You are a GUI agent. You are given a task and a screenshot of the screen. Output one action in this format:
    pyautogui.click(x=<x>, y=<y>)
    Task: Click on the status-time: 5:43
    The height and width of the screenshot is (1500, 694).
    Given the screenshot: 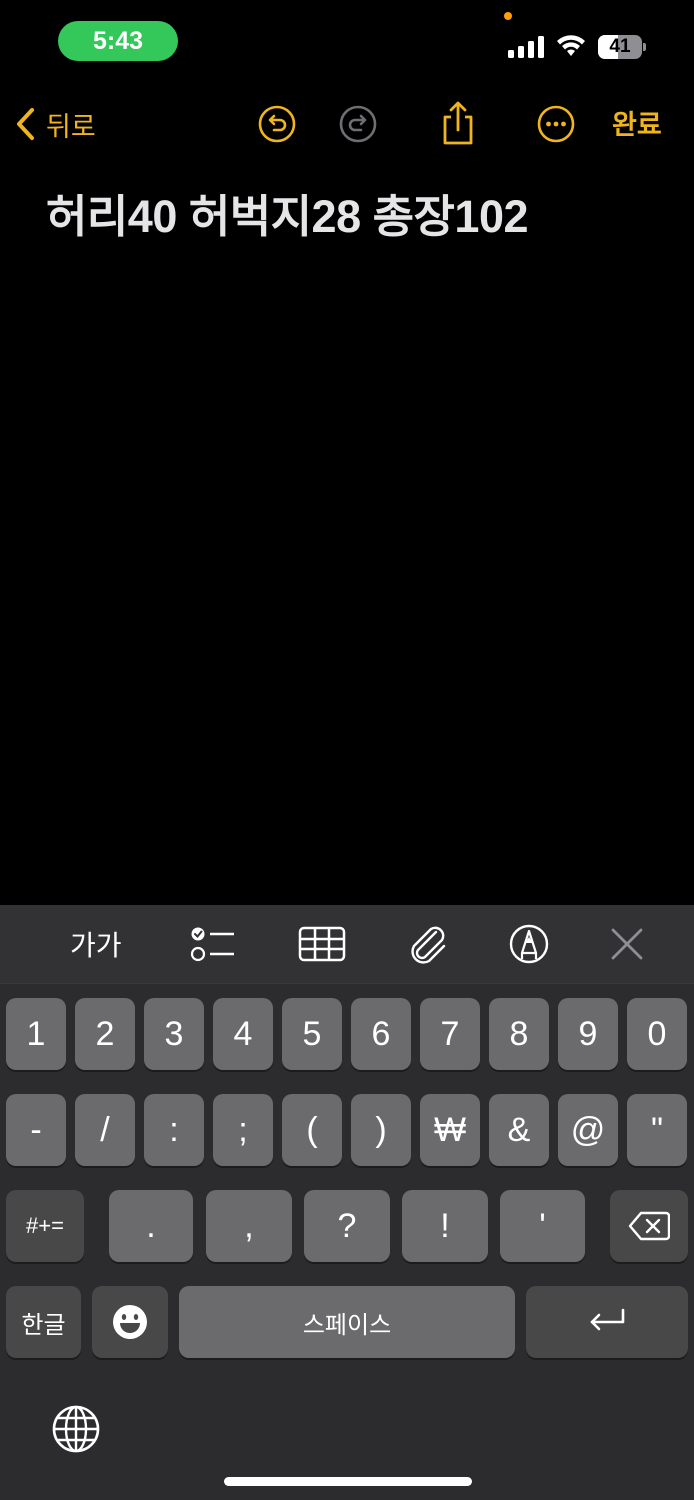 What is the action you would take?
    pyautogui.click(x=118, y=41)
    